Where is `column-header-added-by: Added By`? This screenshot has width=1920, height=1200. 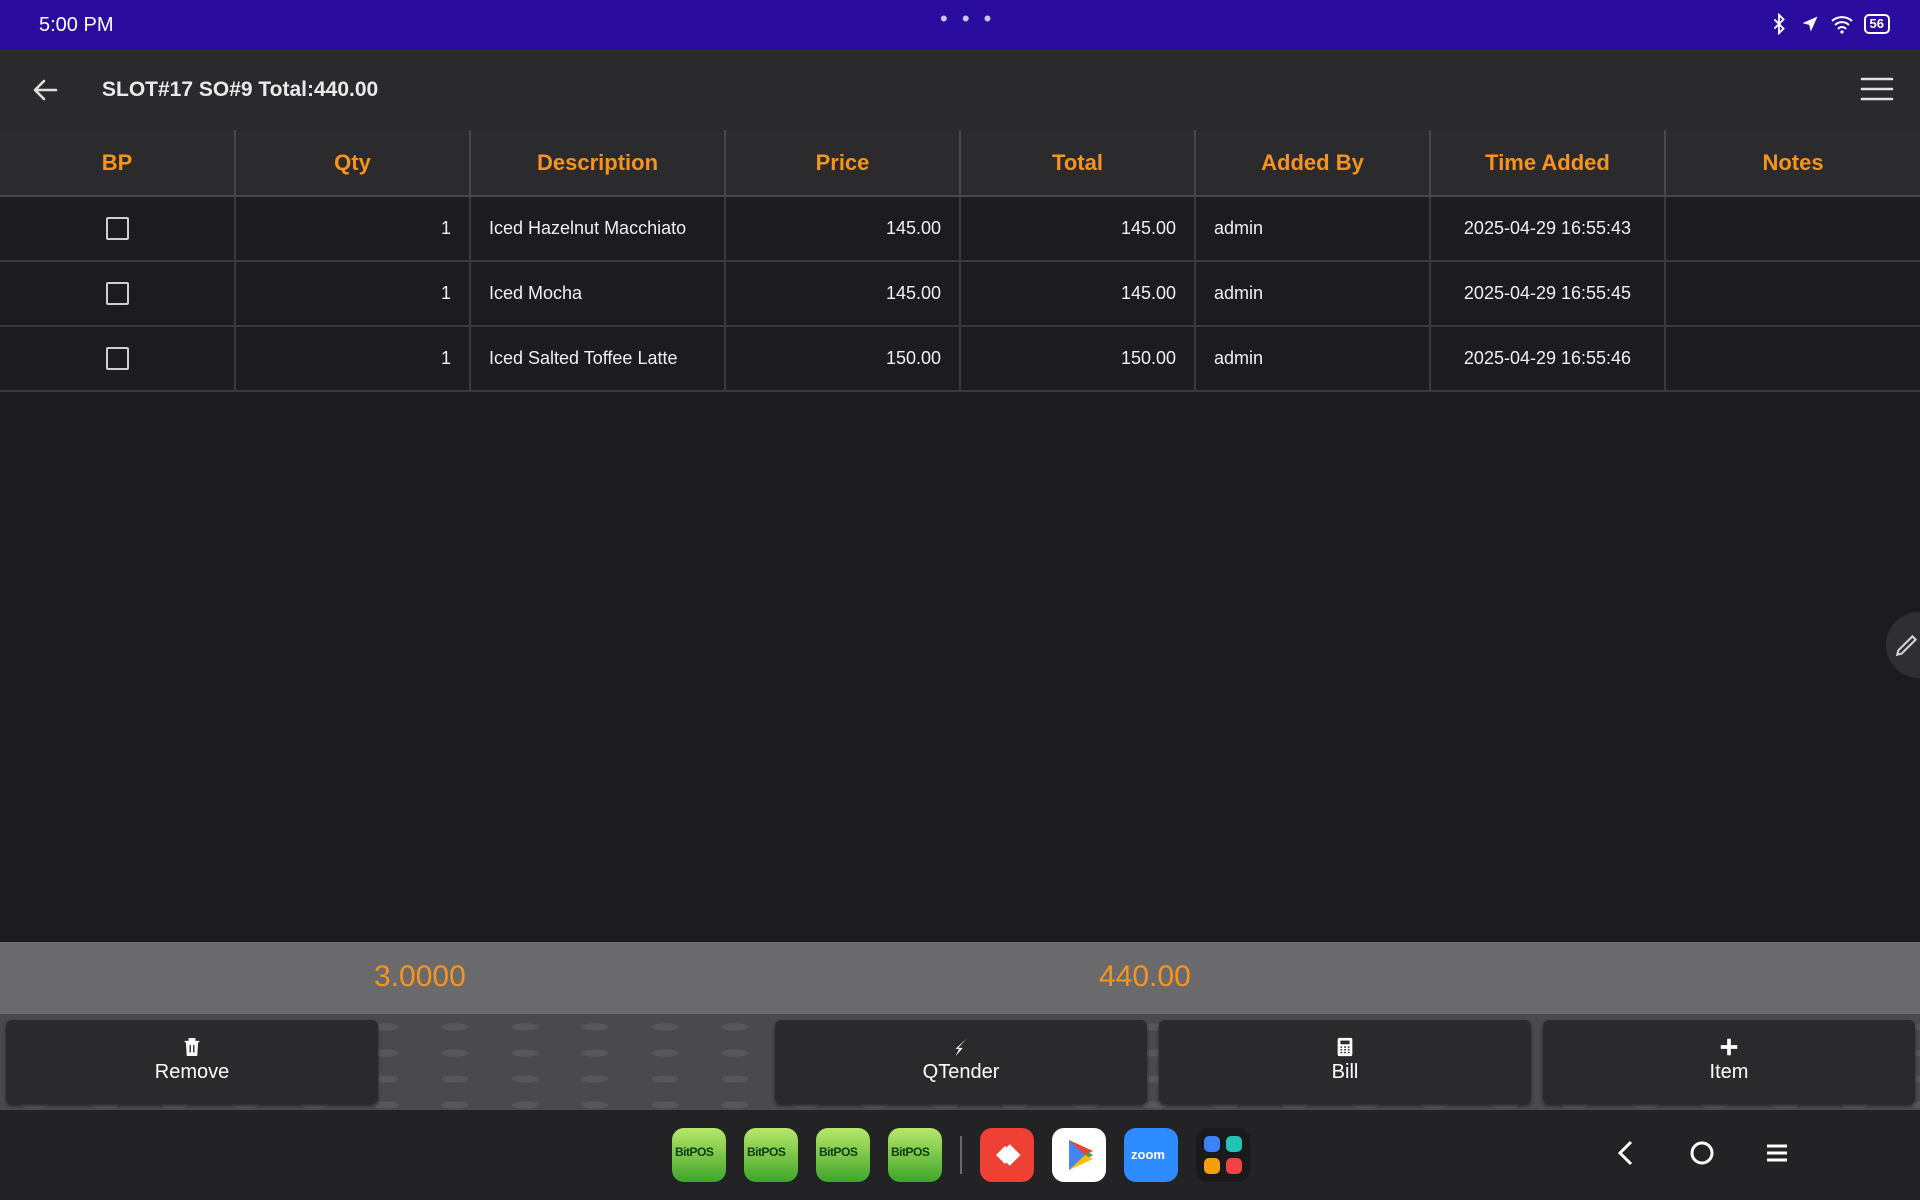 column-header-added-by: Added By is located at coordinates (1313, 163).